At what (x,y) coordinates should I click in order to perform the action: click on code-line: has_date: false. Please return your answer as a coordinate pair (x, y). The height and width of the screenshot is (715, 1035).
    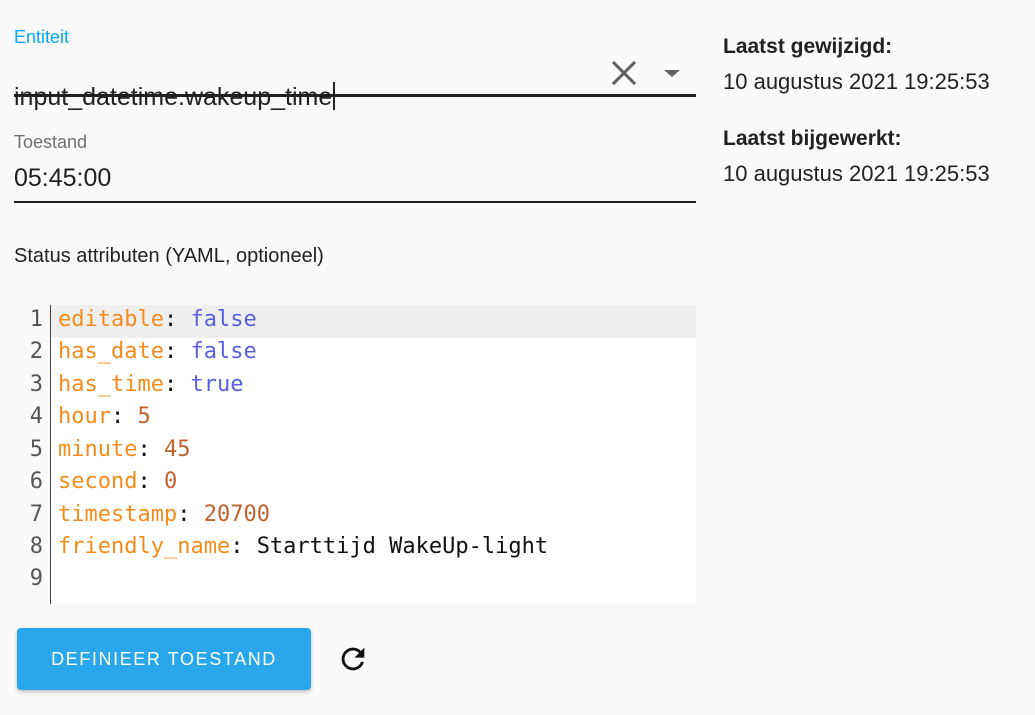
    Looking at the image, I should click on (157, 351).